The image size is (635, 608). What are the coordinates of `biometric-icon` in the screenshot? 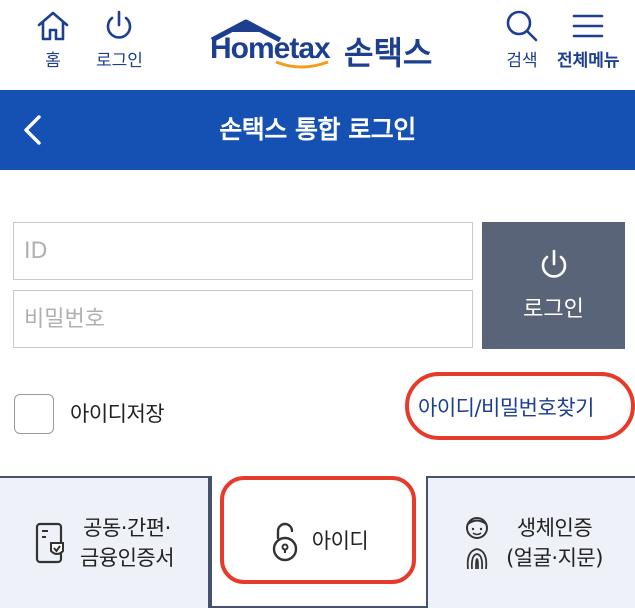 It's located at (477, 543).